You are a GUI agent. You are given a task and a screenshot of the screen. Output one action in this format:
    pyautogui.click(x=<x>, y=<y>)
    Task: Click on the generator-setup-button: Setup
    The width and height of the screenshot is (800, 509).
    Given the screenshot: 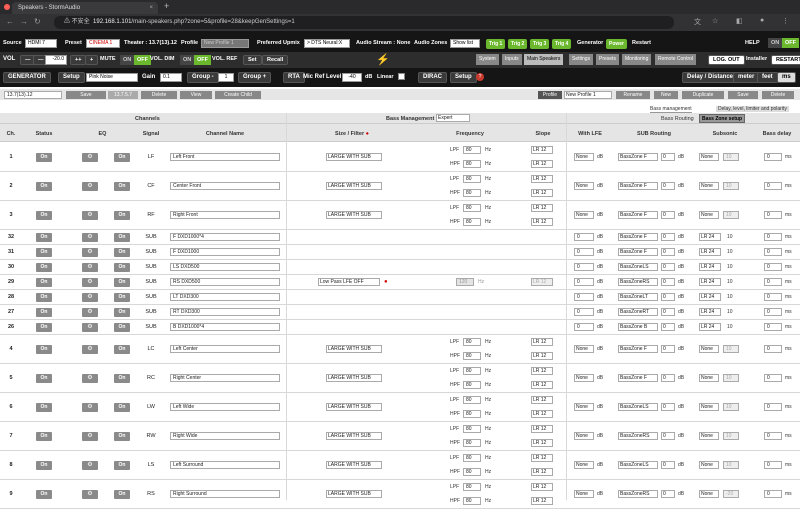 What is the action you would take?
    pyautogui.click(x=71, y=77)
    